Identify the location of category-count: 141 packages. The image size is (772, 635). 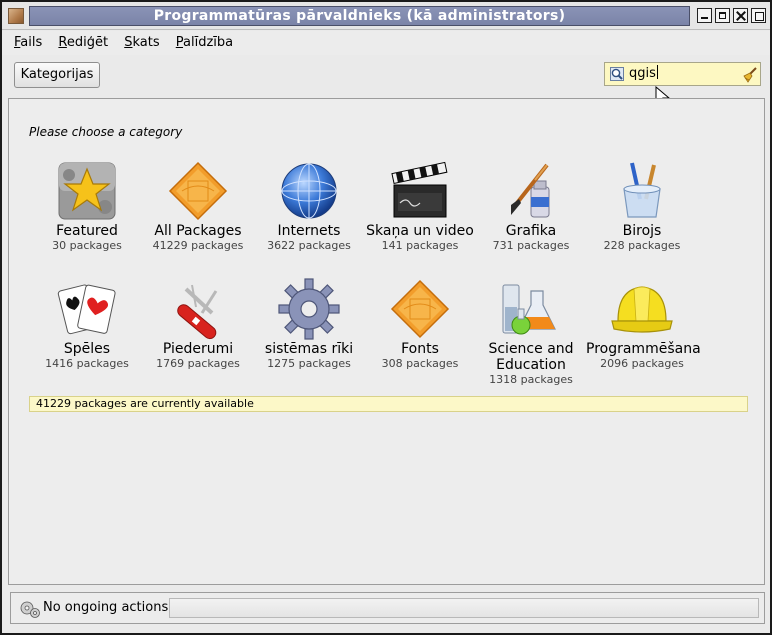
(420, 245).